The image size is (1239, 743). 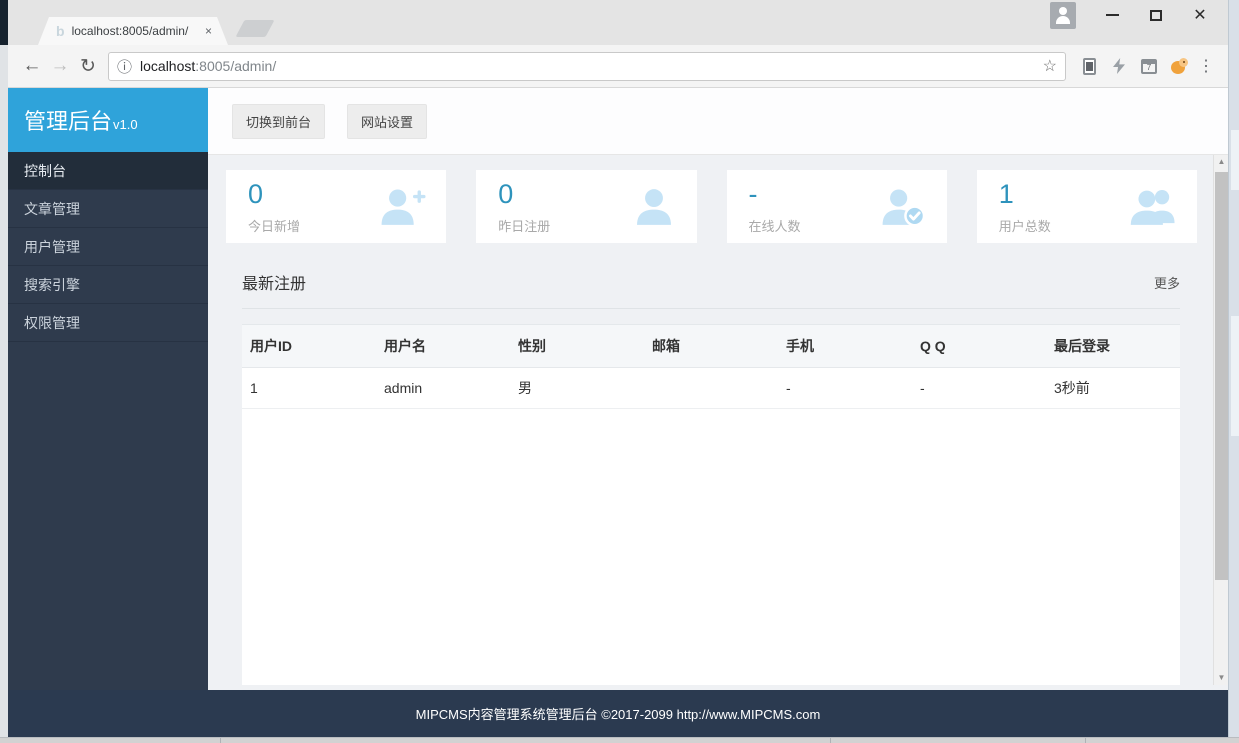 I want to click on cell-gender: 男, so click(x=577, y=388).